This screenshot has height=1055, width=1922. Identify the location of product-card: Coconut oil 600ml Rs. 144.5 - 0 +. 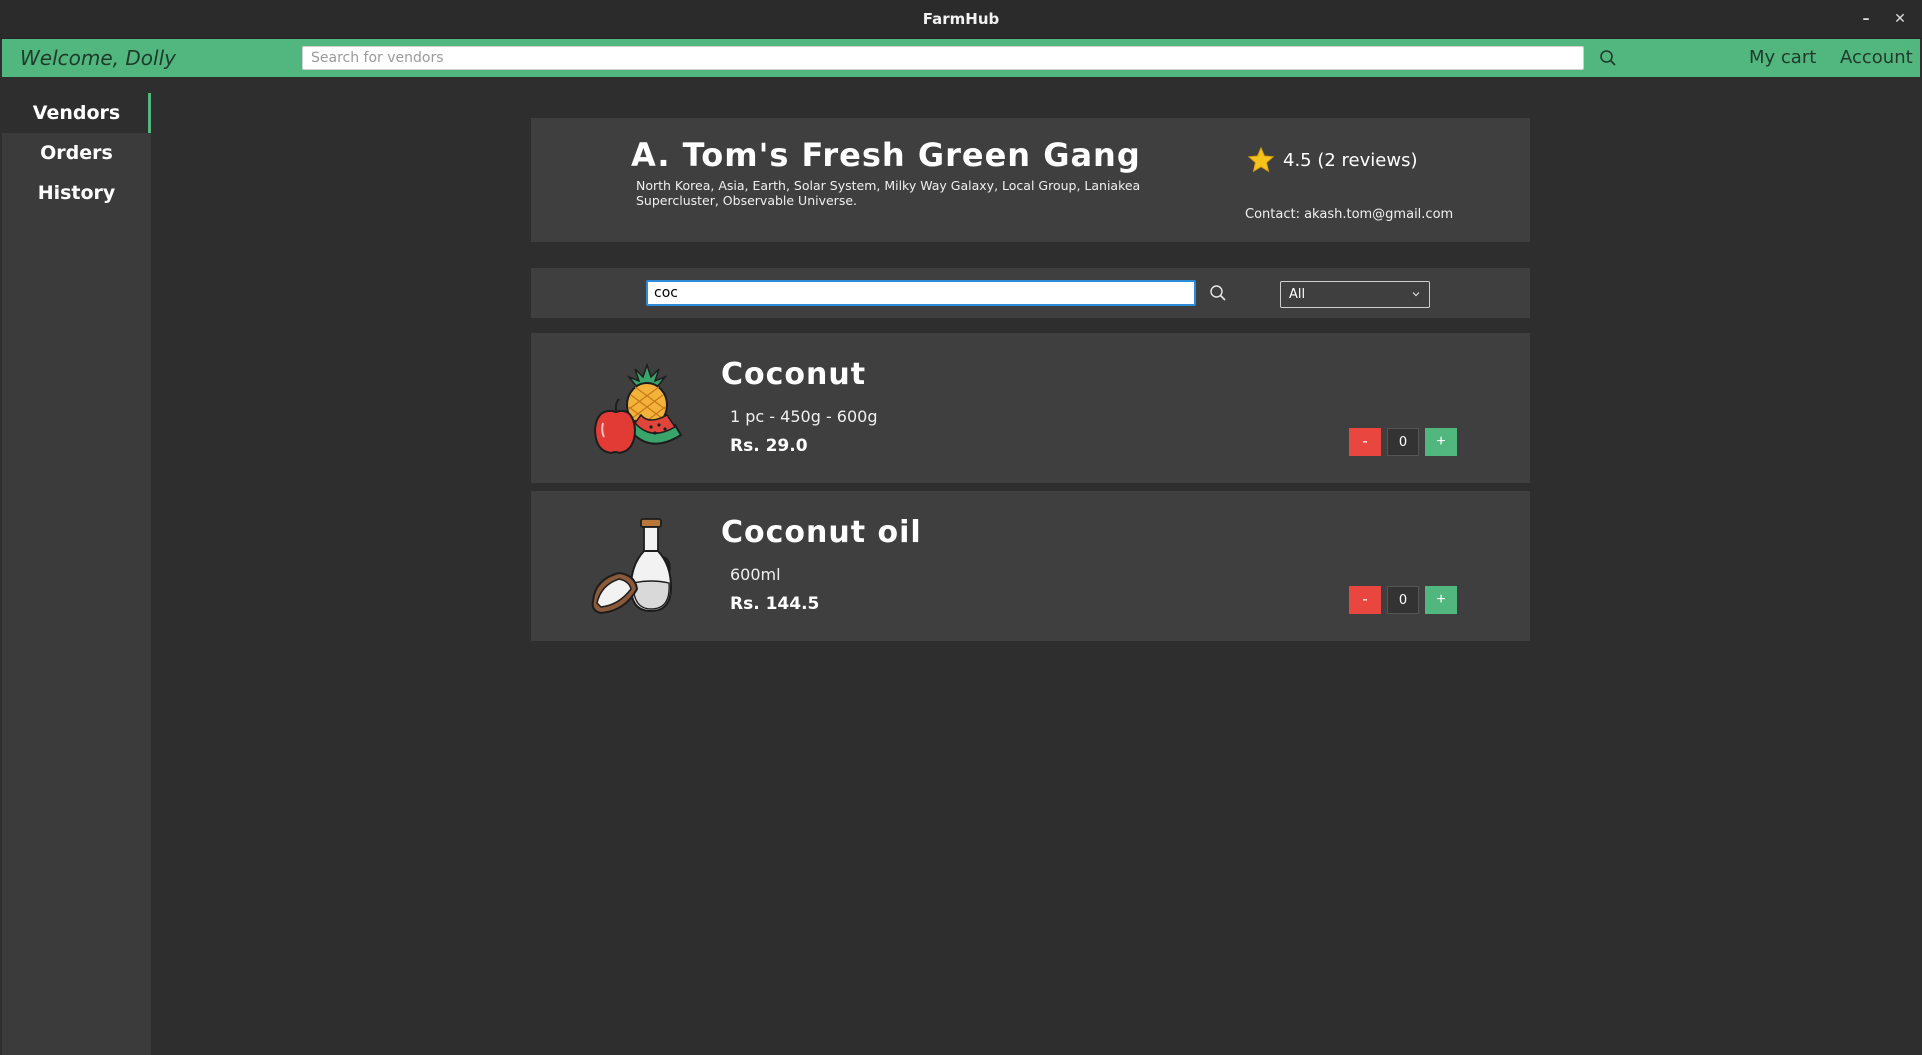
(1030, 566).